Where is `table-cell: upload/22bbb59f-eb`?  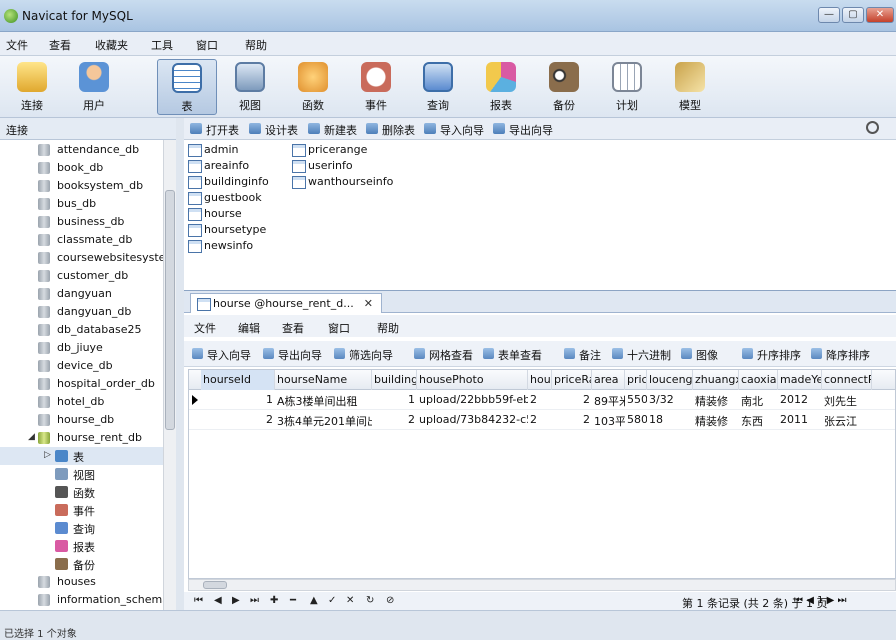 table-cell: upload/22bbb59f-eb is located at coordinates (472, 400).